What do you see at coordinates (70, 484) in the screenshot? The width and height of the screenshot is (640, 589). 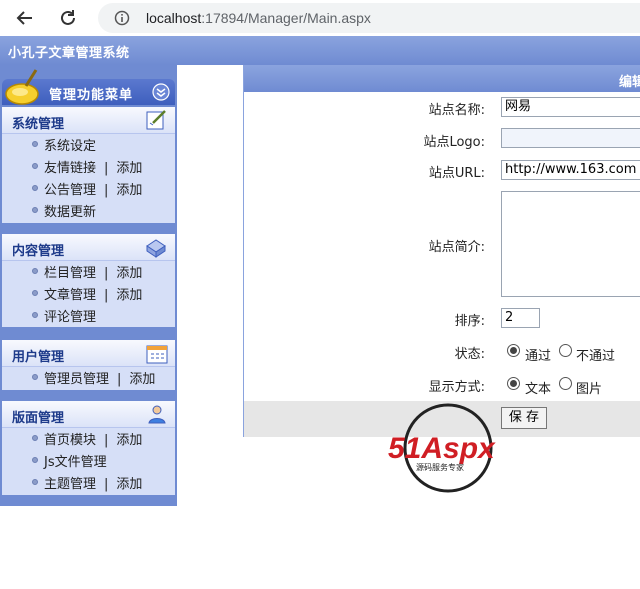 I see `item-link: 主题管理` at bounding box center [70, 484].